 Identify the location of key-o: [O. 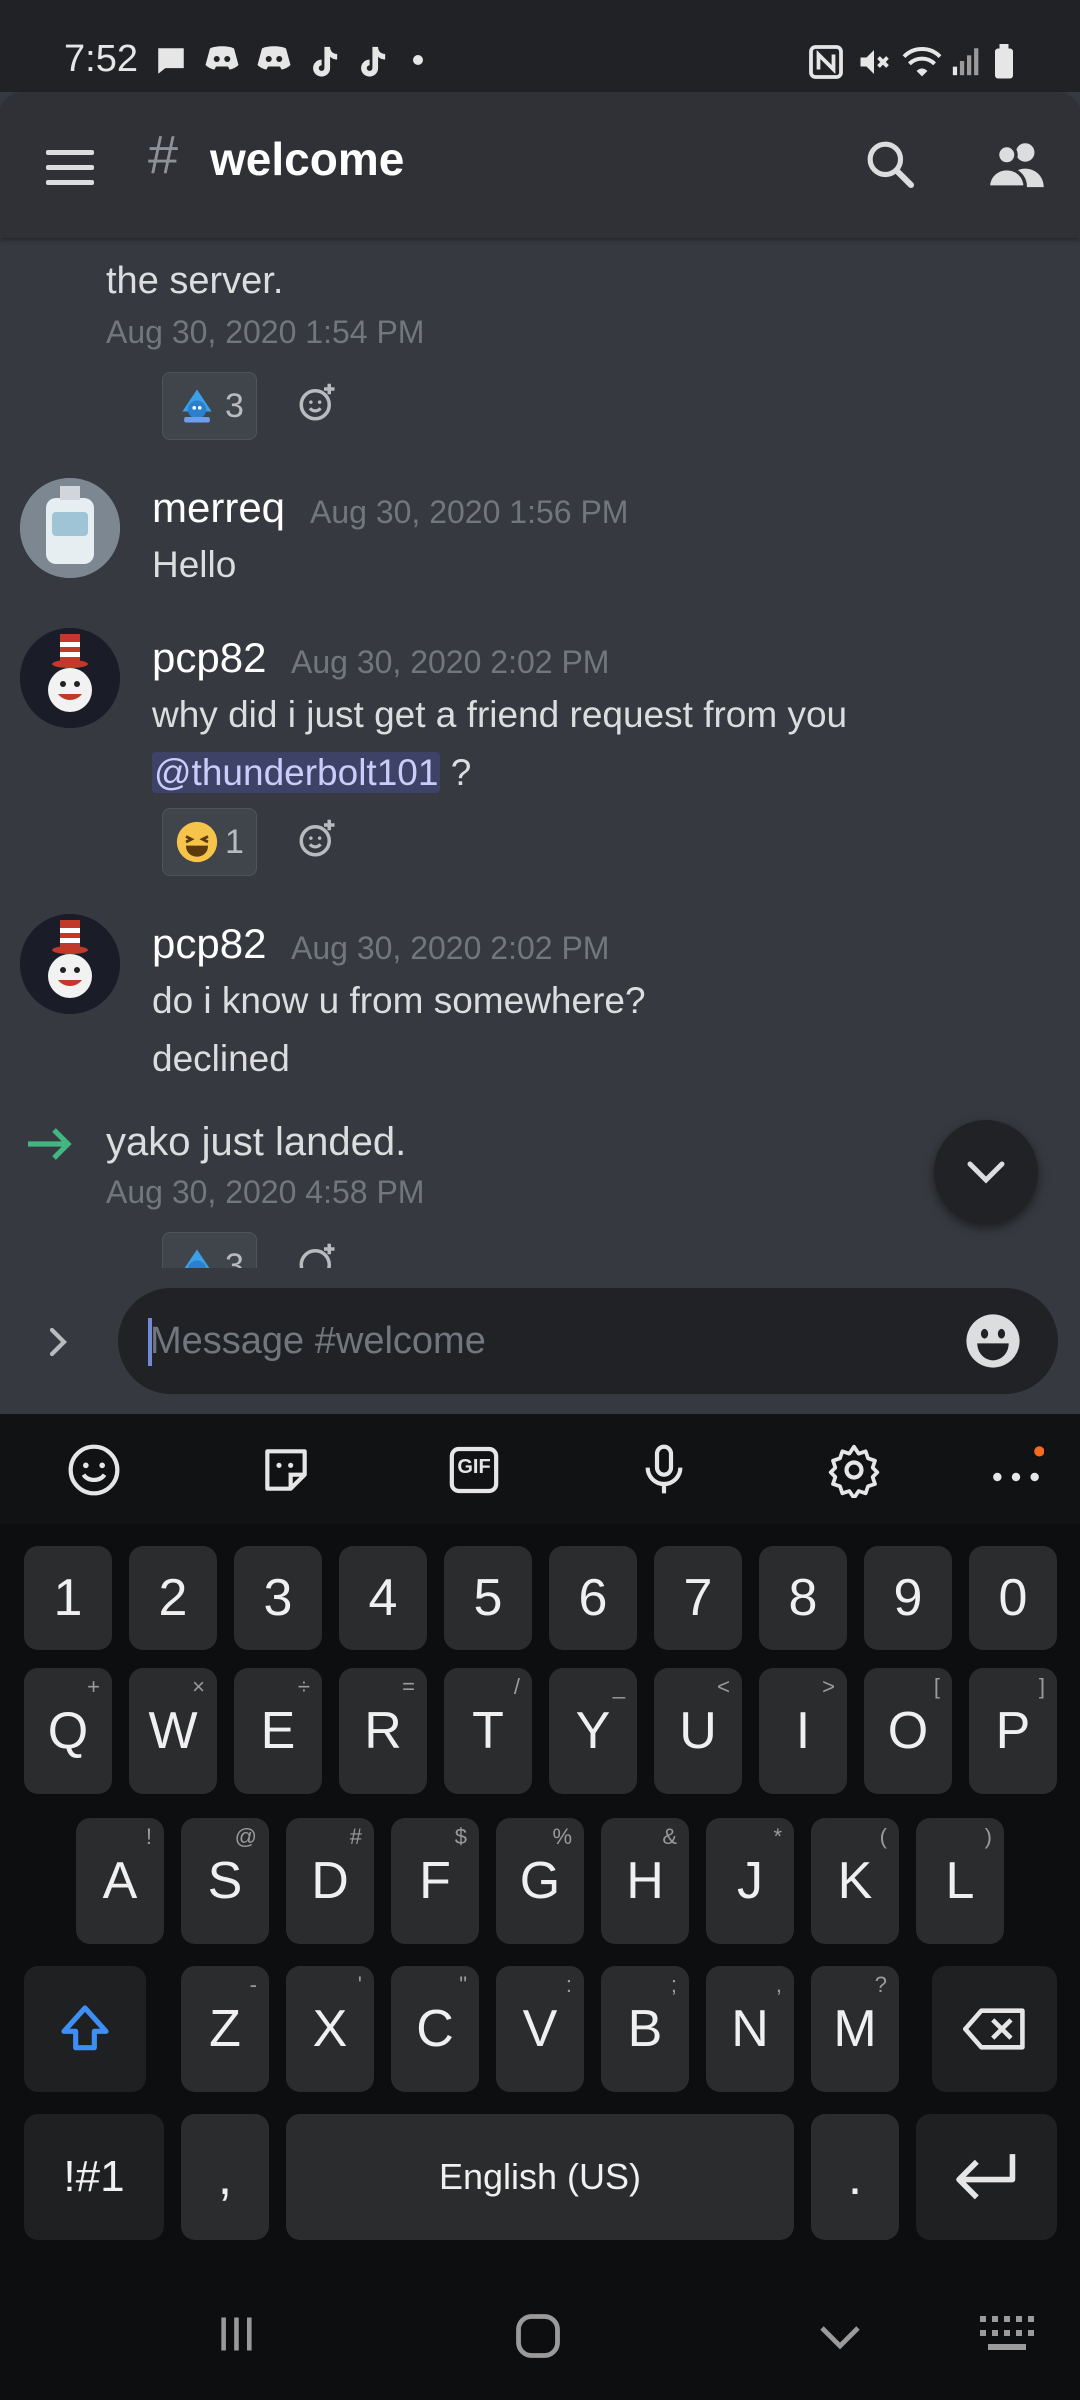
(908, 1731).